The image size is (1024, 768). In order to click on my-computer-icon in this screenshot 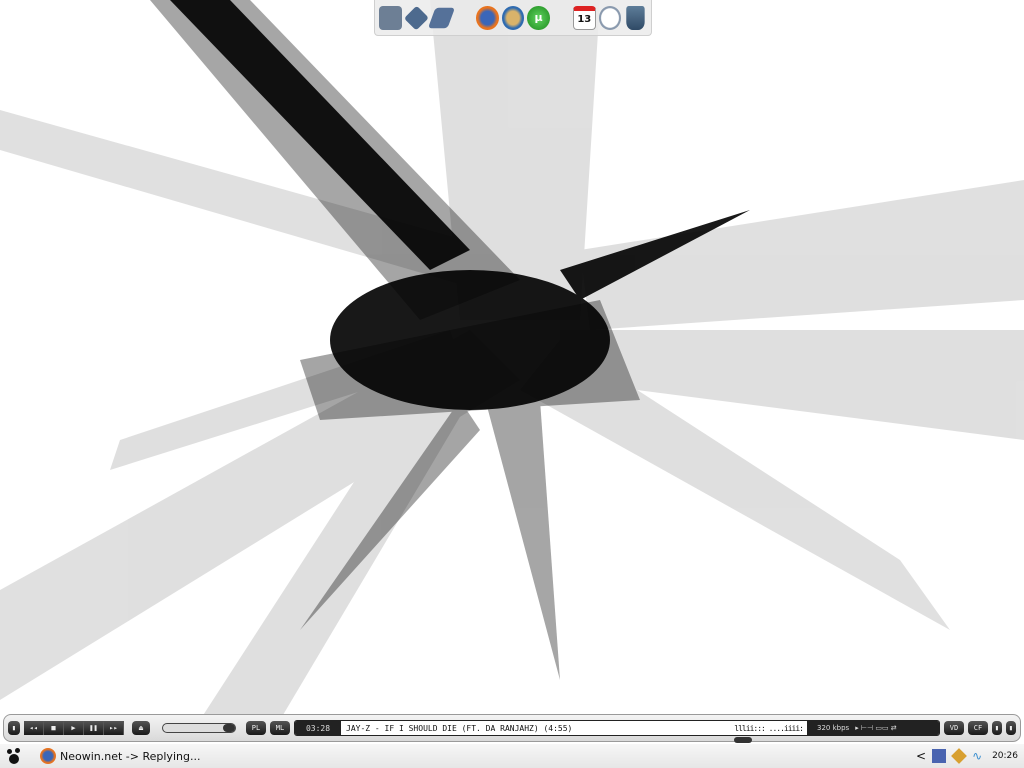, I will do `click(390, 17)`.